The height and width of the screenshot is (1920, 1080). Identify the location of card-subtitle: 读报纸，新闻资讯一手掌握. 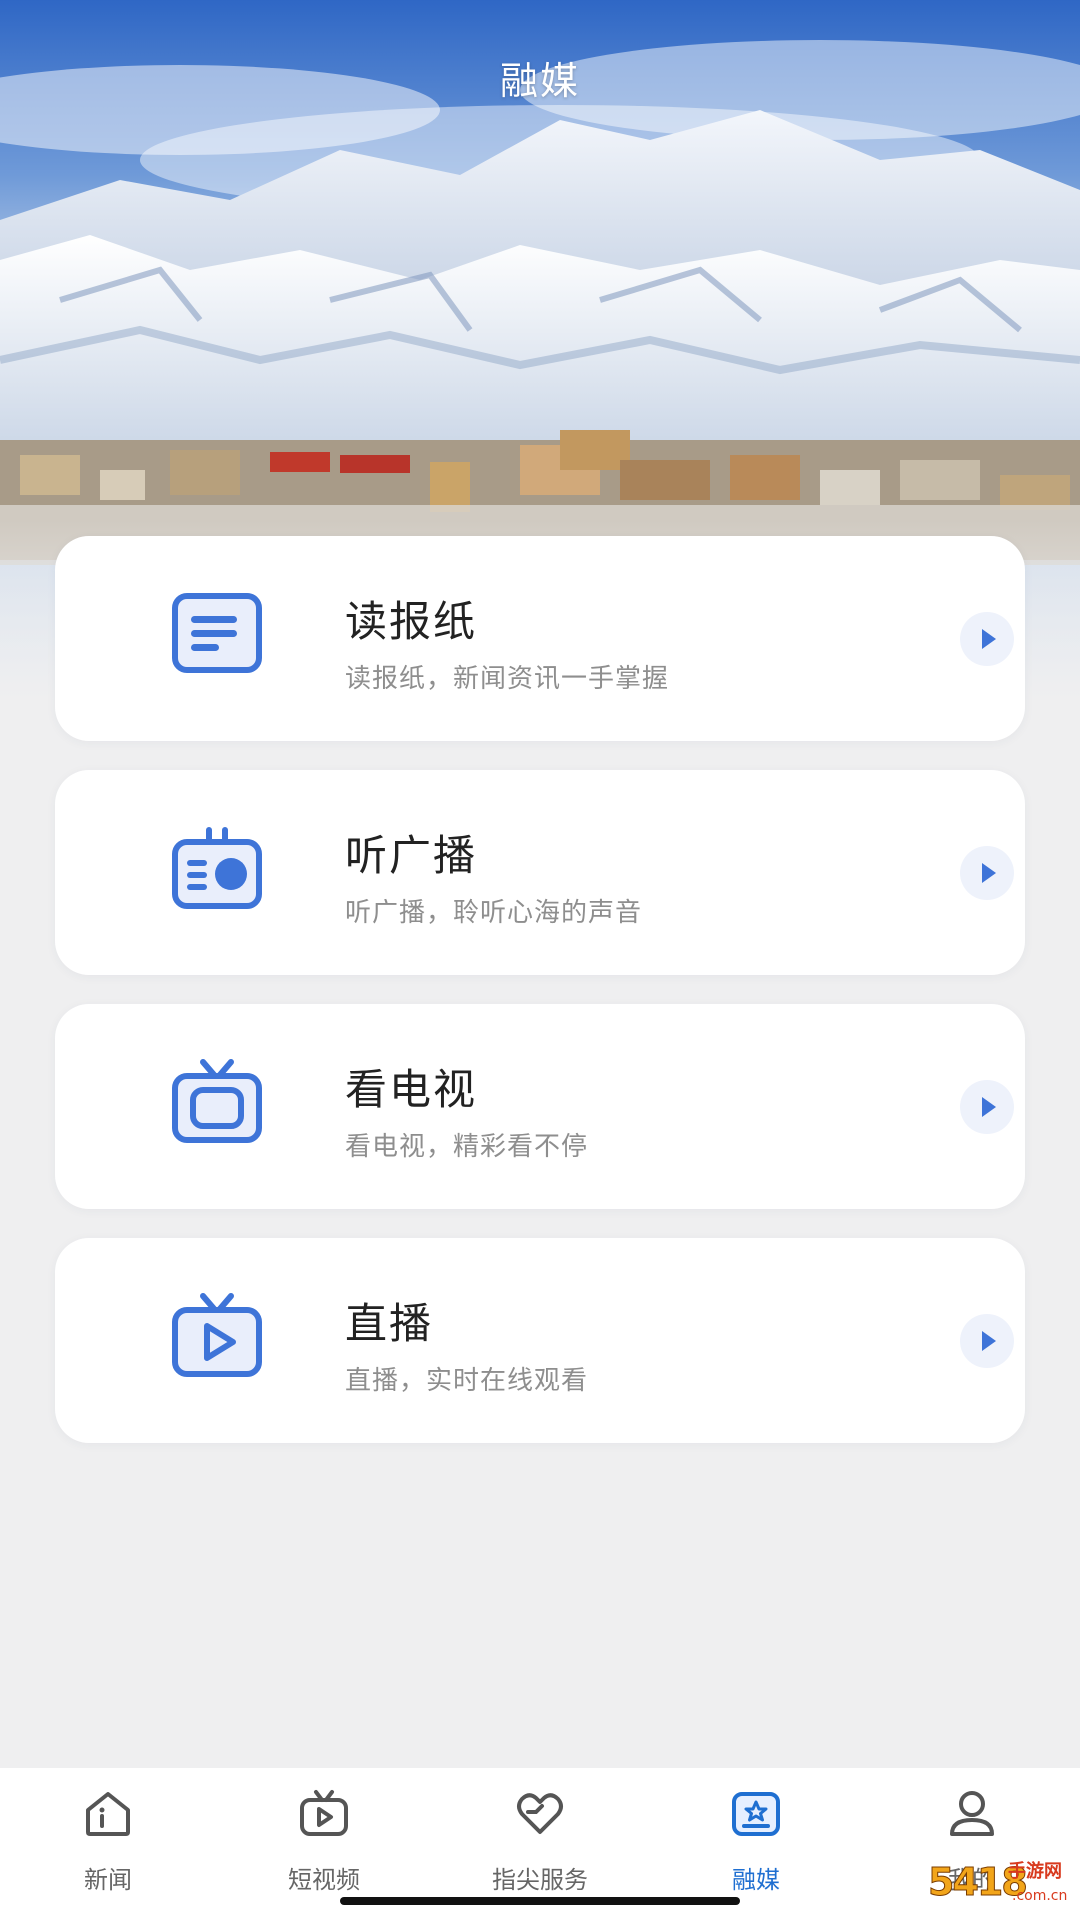
(507, 679).